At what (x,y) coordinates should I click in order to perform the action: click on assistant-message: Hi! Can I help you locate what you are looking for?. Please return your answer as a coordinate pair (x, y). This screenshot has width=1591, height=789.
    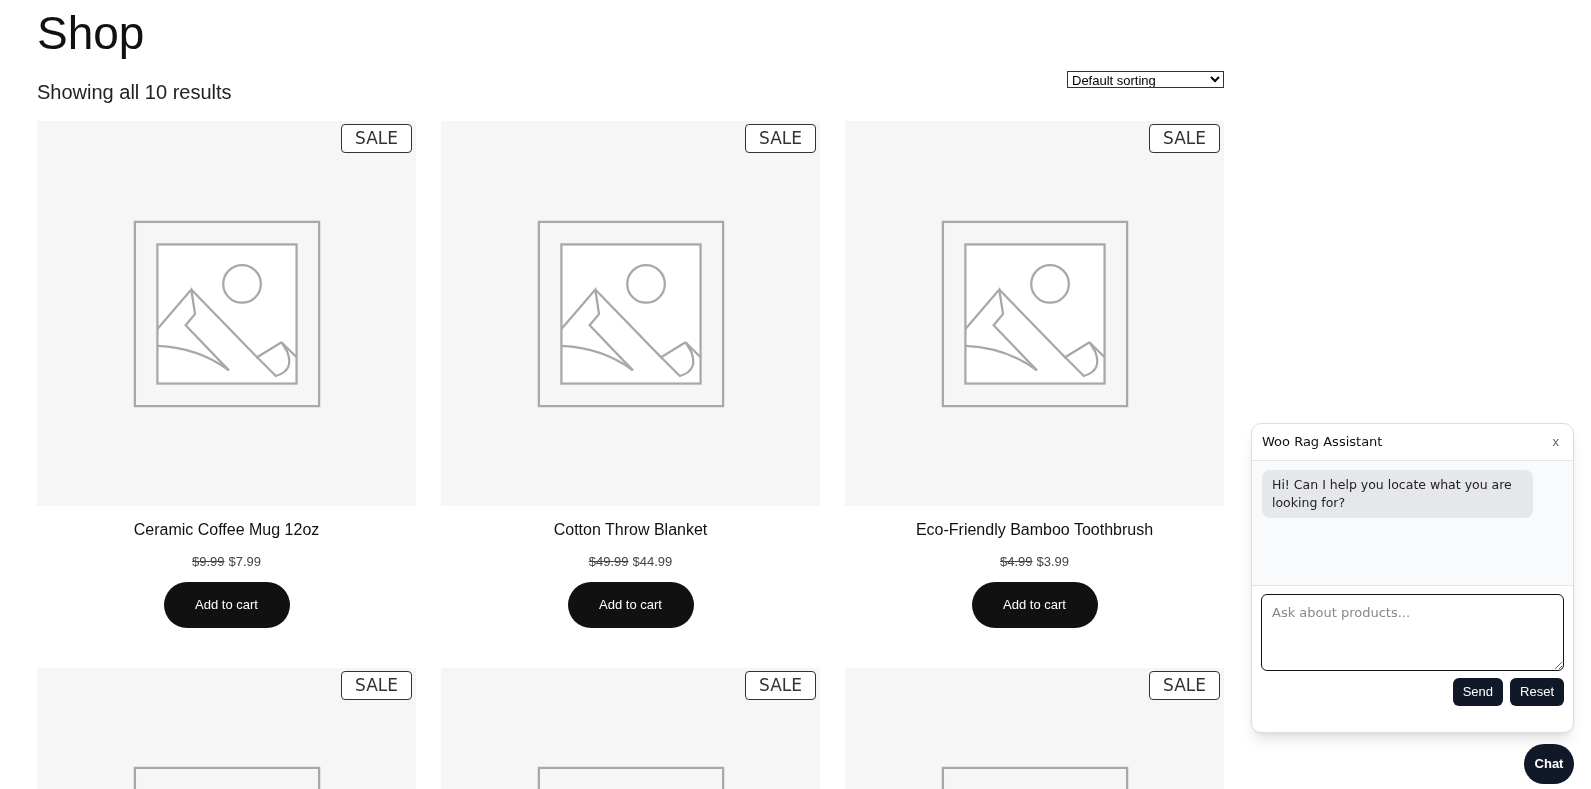
    Looking at the image, I should click on (1397, 494).